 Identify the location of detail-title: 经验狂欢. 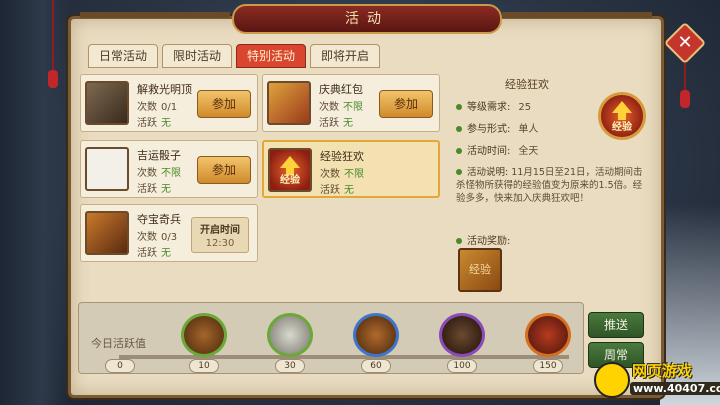
(527, 84).